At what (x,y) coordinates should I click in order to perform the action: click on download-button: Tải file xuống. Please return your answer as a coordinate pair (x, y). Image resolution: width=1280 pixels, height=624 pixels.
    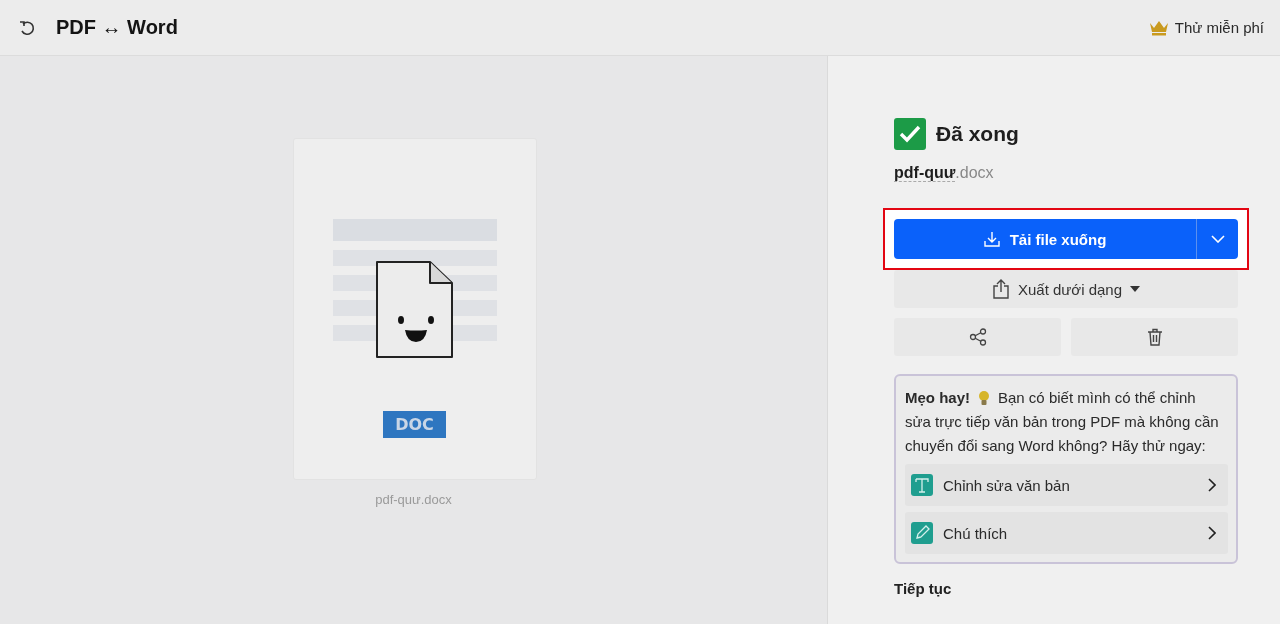
    Looking at the image, I should click on (1045, 239).